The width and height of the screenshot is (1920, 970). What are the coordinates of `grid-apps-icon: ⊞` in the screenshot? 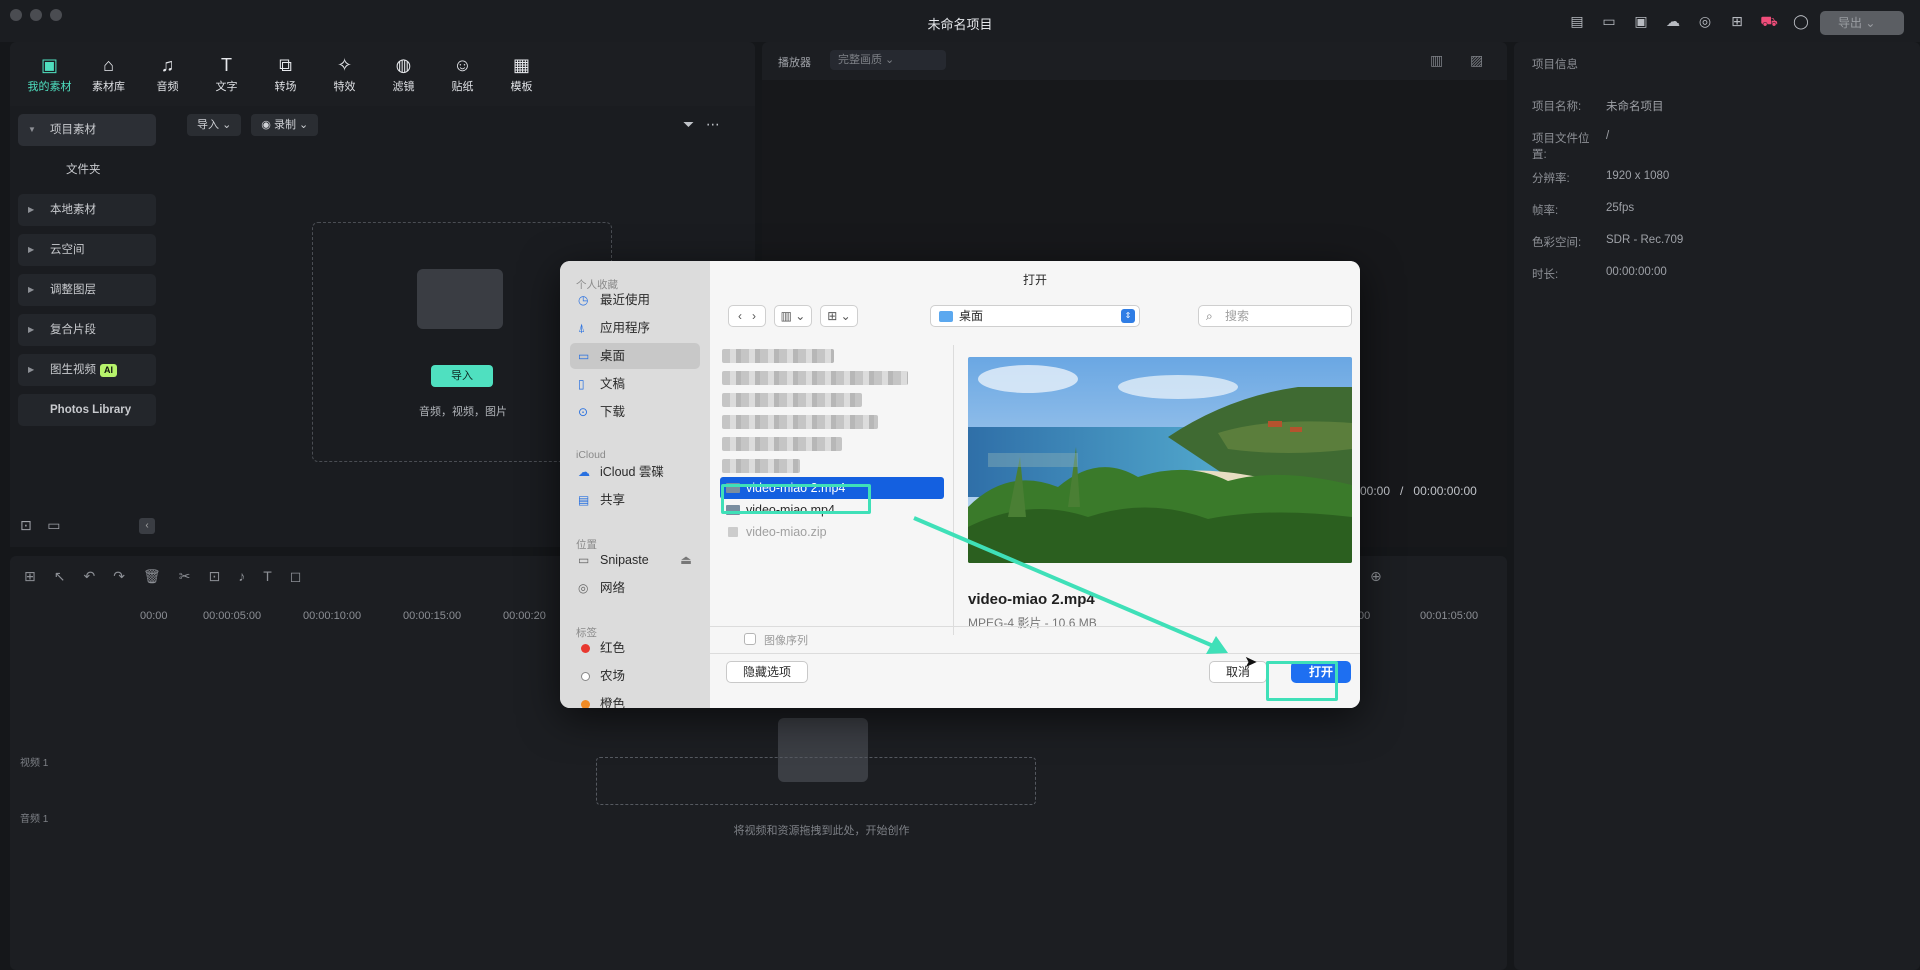 It's located at (1737, 21).